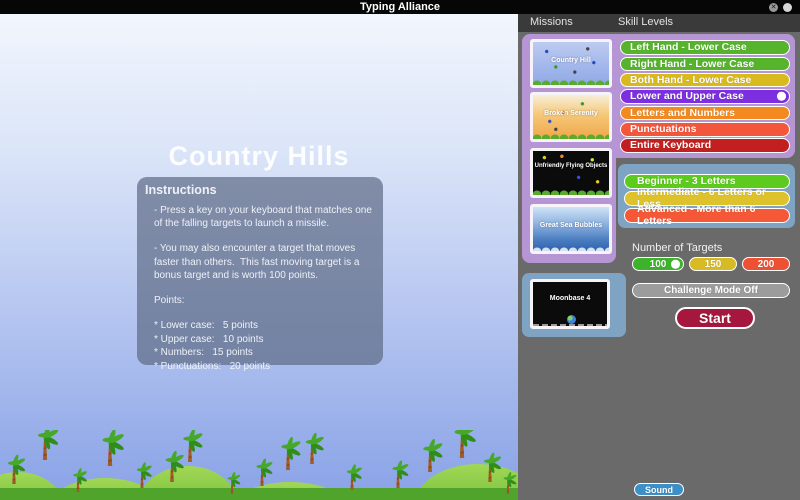  I want to click on button-label: Letters and Numbers, so click(683, 112).